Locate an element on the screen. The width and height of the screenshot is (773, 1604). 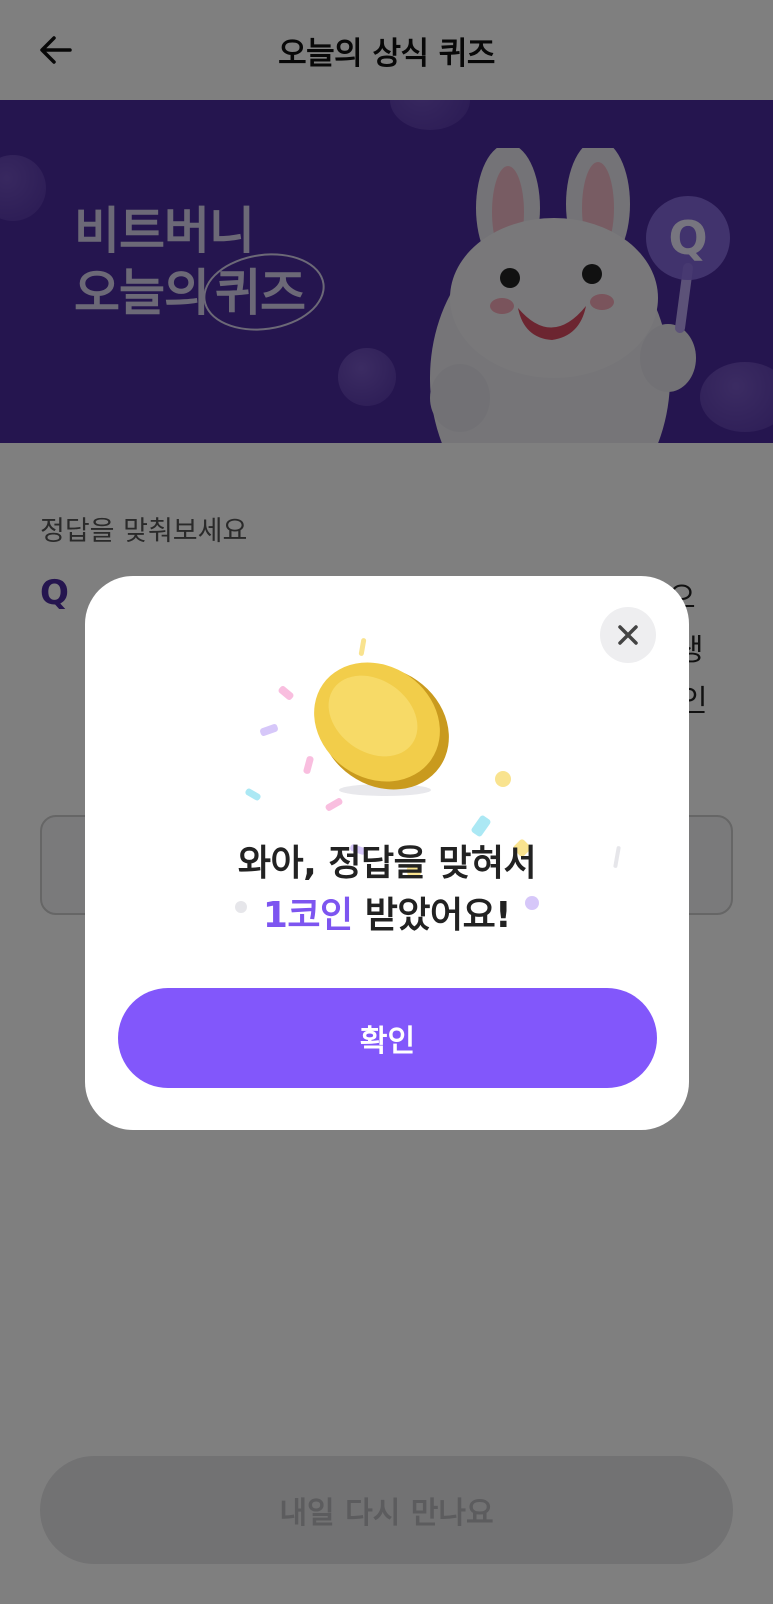
reward-message-line2: 1코인 받았어요! is located at coordinates (387, 916).